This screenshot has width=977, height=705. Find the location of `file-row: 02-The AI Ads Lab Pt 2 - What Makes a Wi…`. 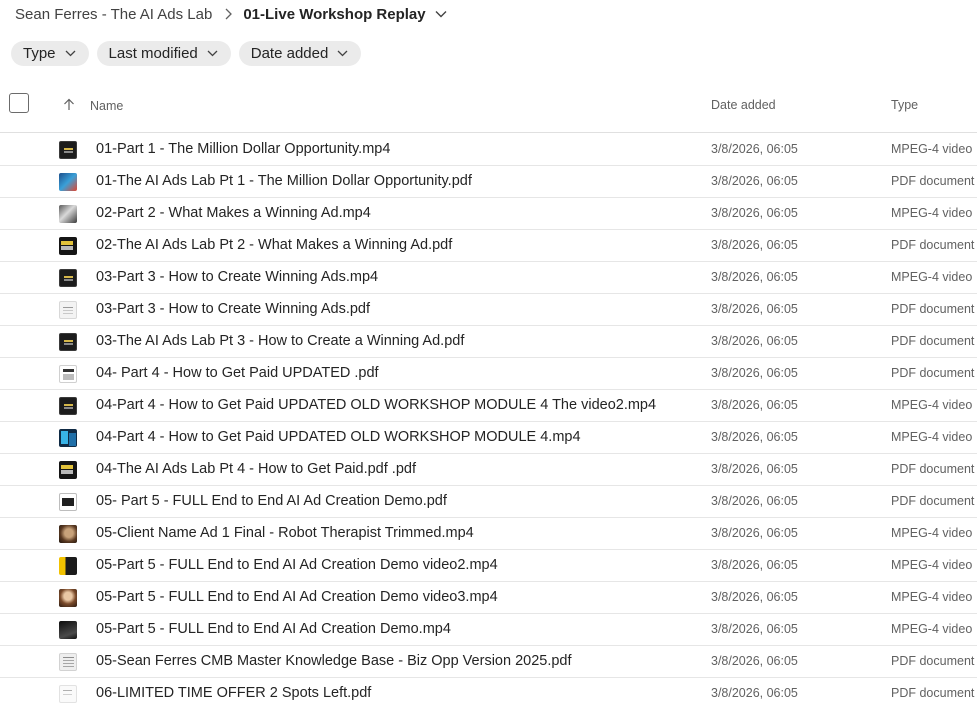

file-row: 02-The AI Ads Lab Pt 2 - What Makes a Wi… is located at coordinates (488, 246).